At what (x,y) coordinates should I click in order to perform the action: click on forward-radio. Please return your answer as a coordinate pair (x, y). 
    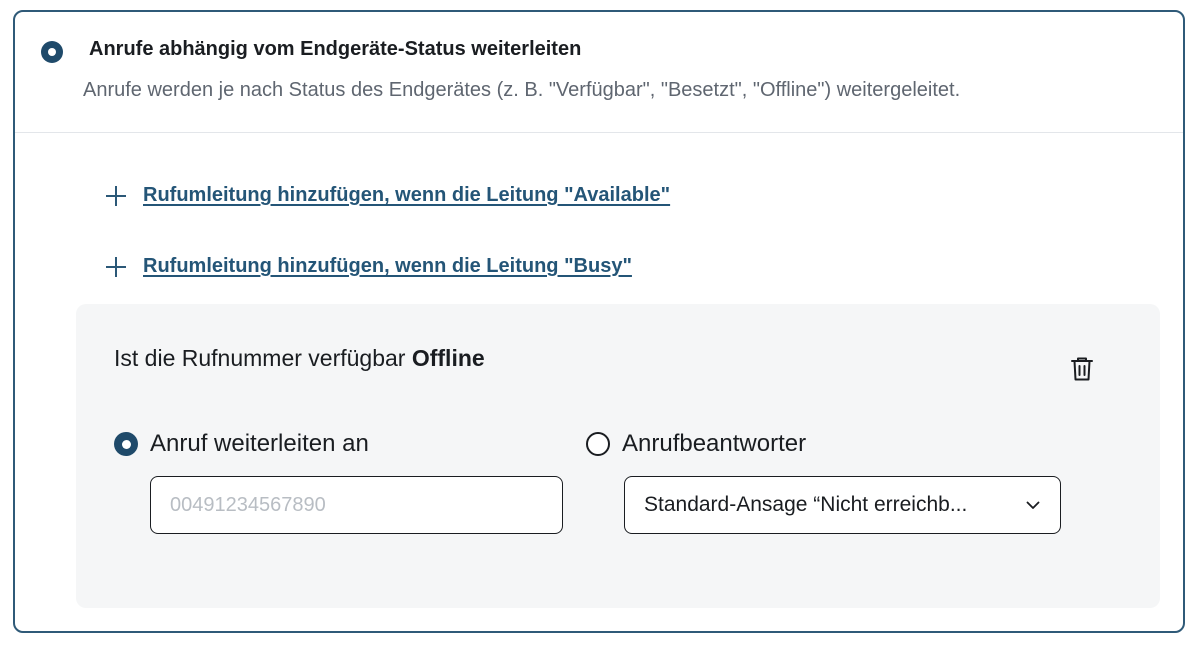
    Looking at the image, I should click on (126, 444).